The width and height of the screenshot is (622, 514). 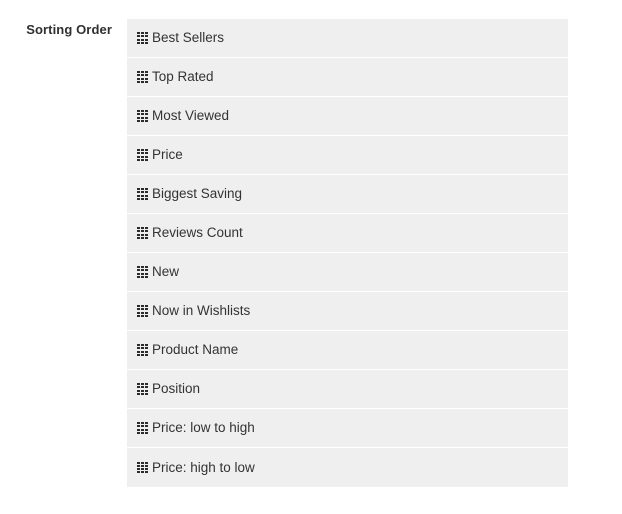 What do you see at coordinates (347, 428) in the screenshot?
I see `list-item-11: Price: low to high` at bounding box center [347, 428].